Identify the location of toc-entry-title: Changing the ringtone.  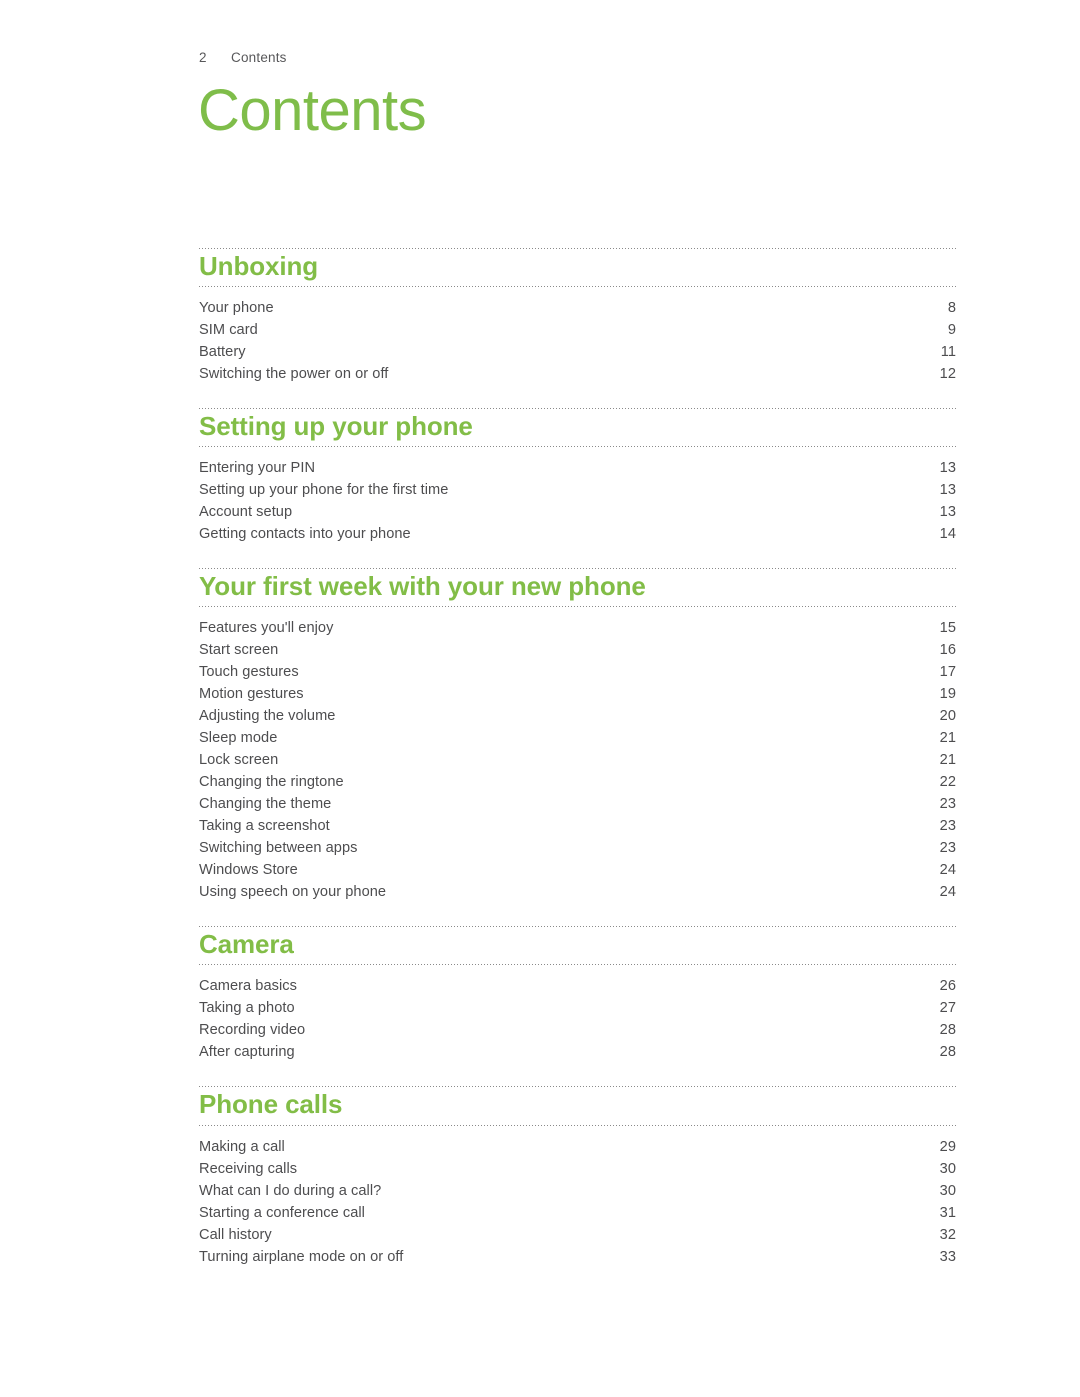
(271, 782).